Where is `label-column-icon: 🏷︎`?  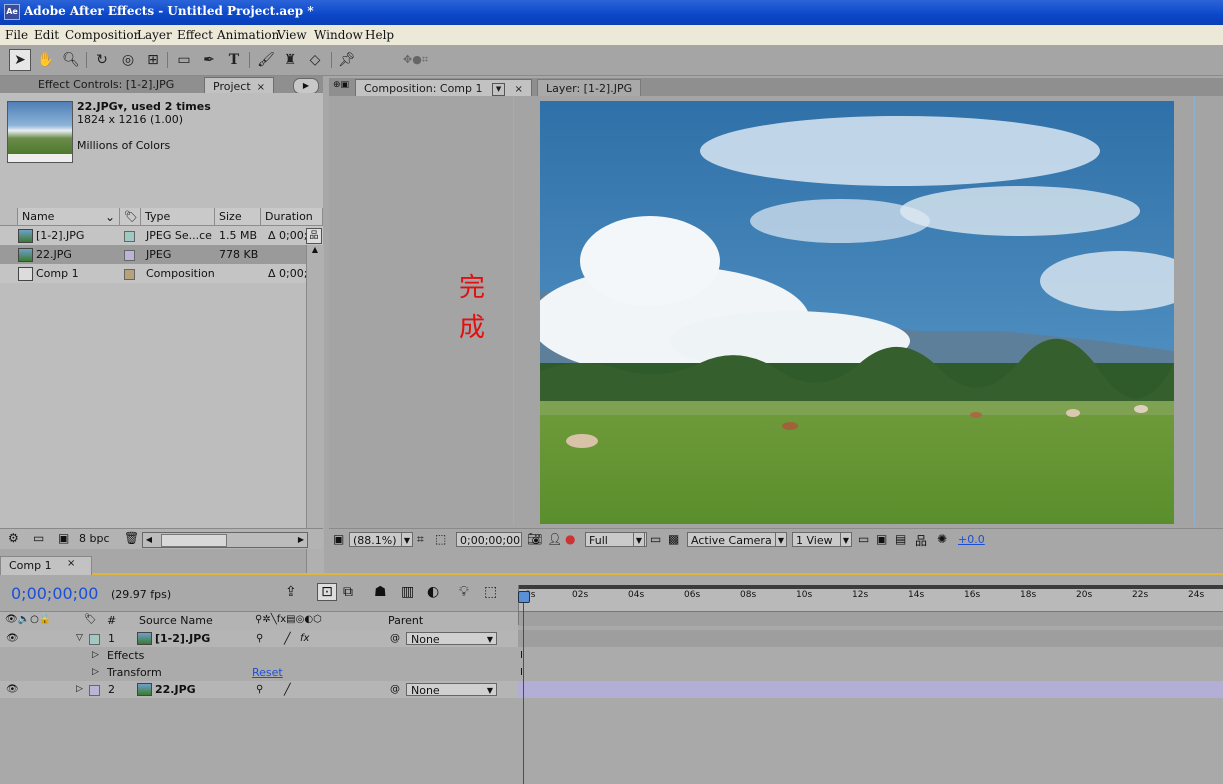
label-column-icon: 🏷︎ is located at coordinates (90, 619).